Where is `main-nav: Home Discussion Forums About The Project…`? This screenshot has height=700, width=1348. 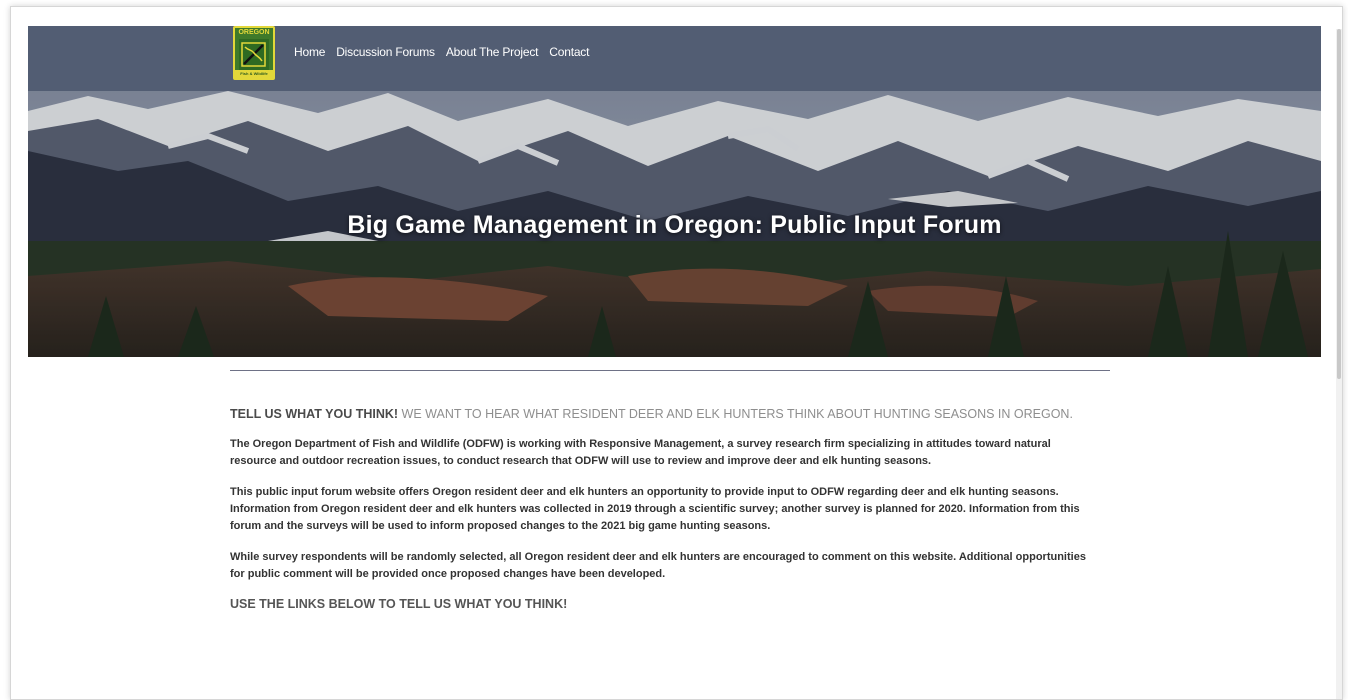
main-nav: Home Discussion Forums About The Project… is located at coordinates (441, 52).